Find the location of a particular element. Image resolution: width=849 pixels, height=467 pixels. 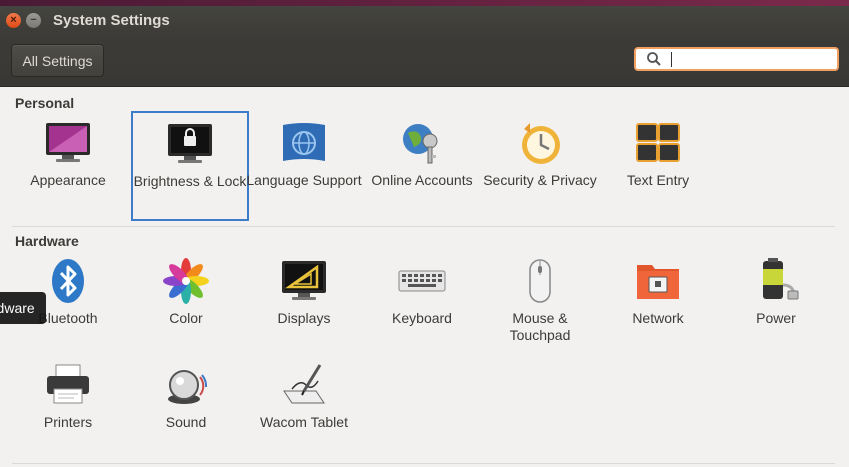

item-printers: Printers is located at coordinates (68, 396).